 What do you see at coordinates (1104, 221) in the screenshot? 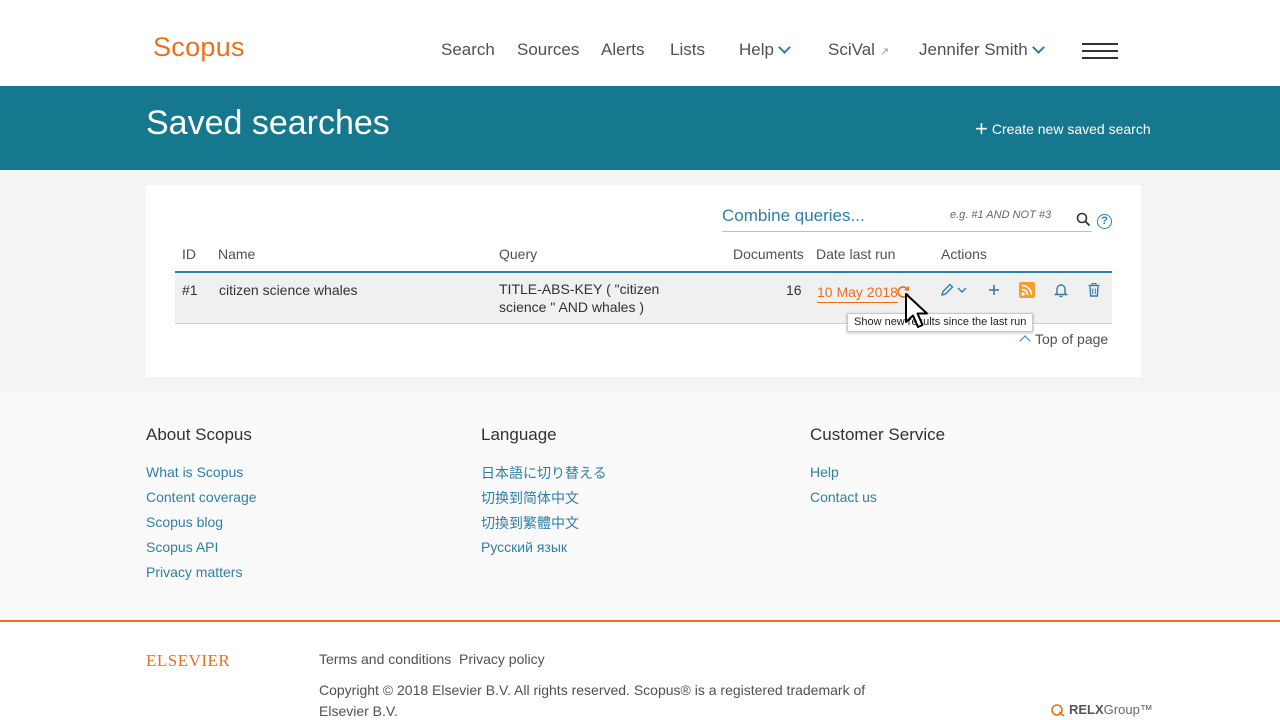
I see `help-icon: ?` at bounding box center [1104, 221].